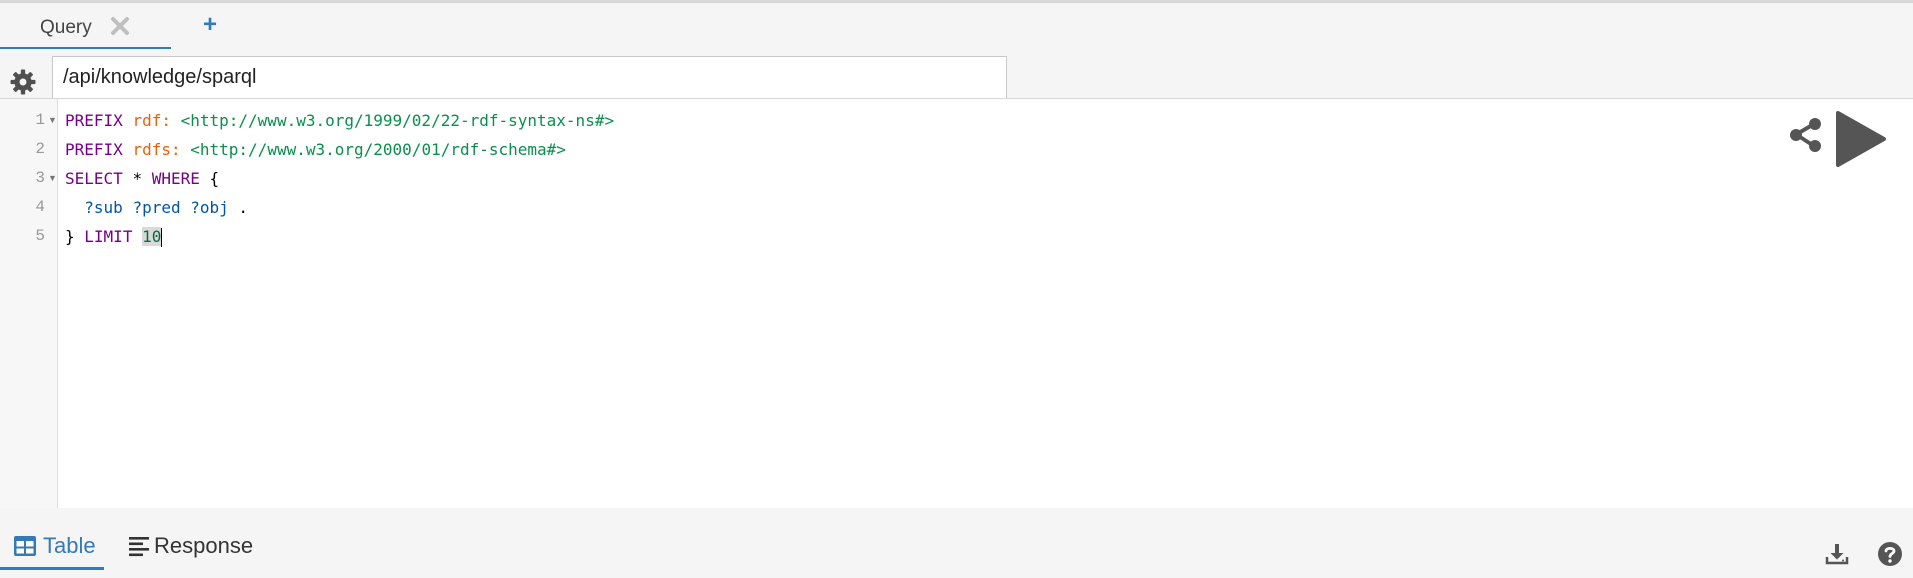  I want to click on line-number-gutter: 1 ▼ 2 3 ▼ 4 5, so click(29, 303).